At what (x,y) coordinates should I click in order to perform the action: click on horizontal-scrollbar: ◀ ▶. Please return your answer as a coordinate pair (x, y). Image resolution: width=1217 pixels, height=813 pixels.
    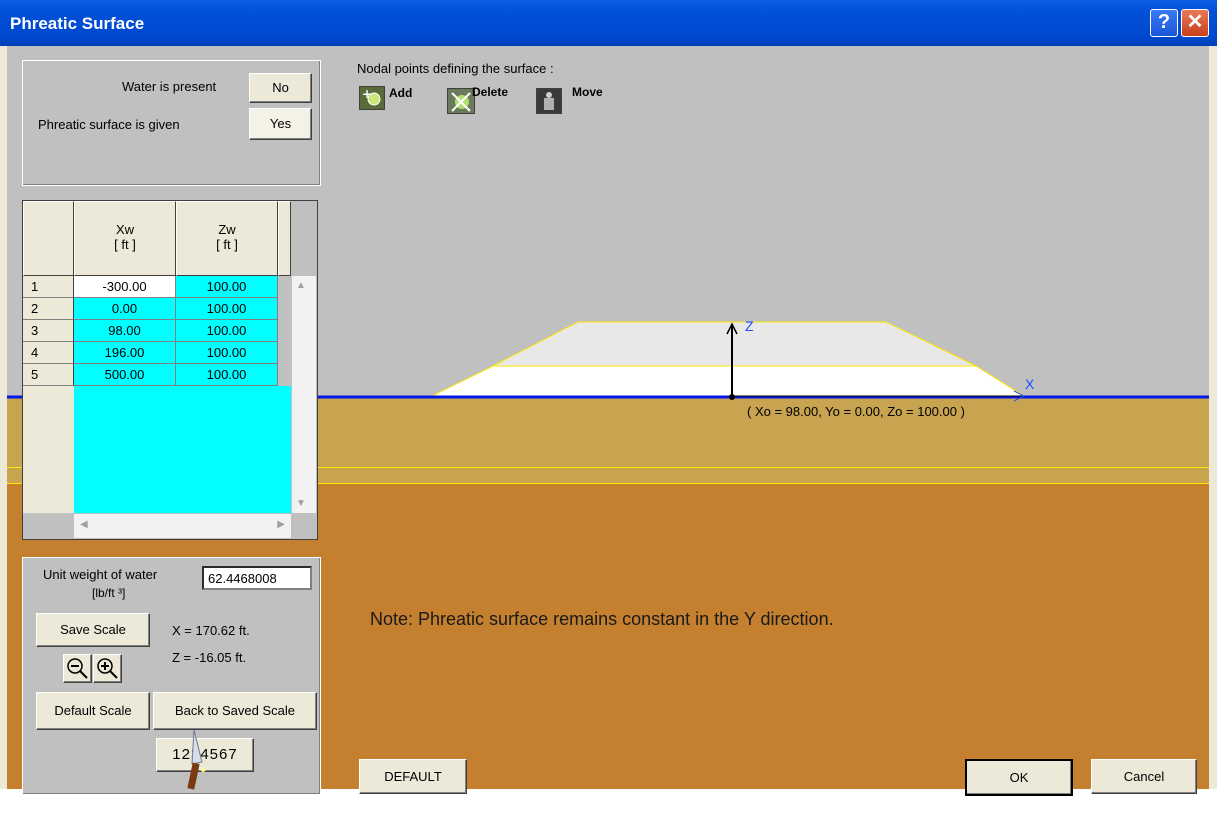
    Looking at the image, I should click on (182, 525).